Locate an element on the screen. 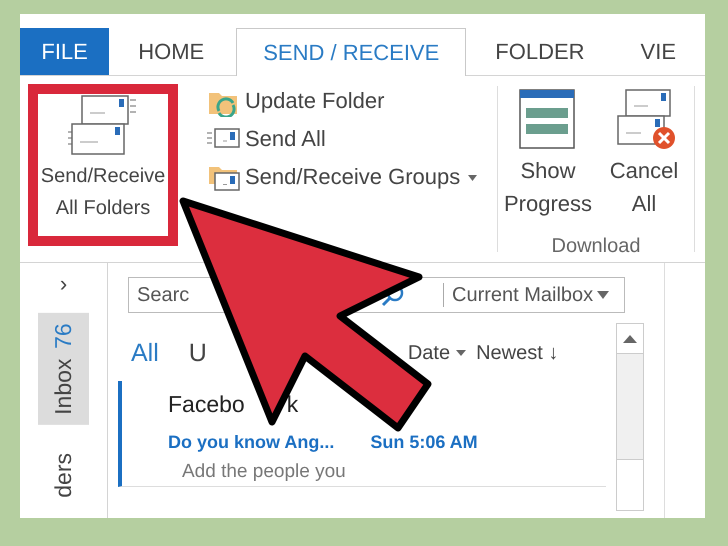  ribbon-button: Send/Receive Groups is located at coordinates (352, 177).